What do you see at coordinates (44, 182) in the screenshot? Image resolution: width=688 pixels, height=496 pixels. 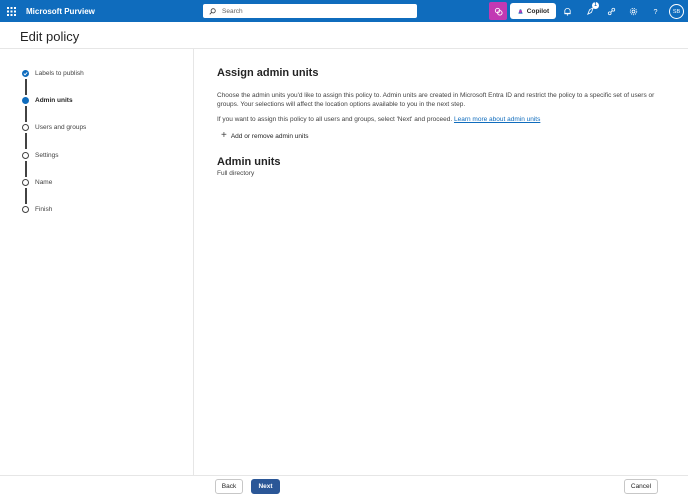 I see `step-label: Name` at bounding box center [44, 182].